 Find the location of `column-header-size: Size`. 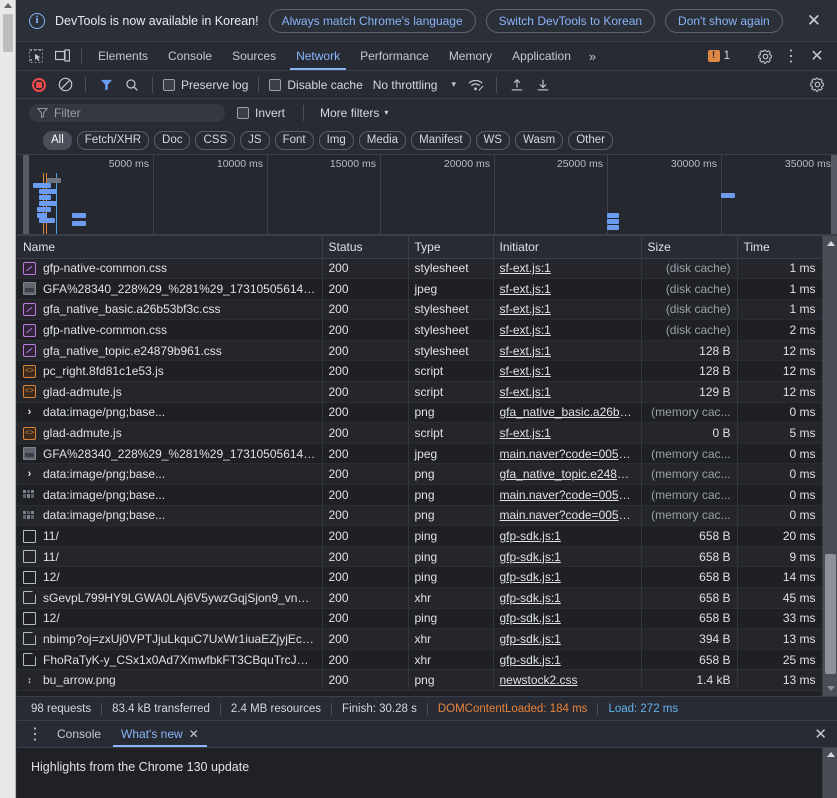

column-header-size: Size is located at coordinates (689, 247).